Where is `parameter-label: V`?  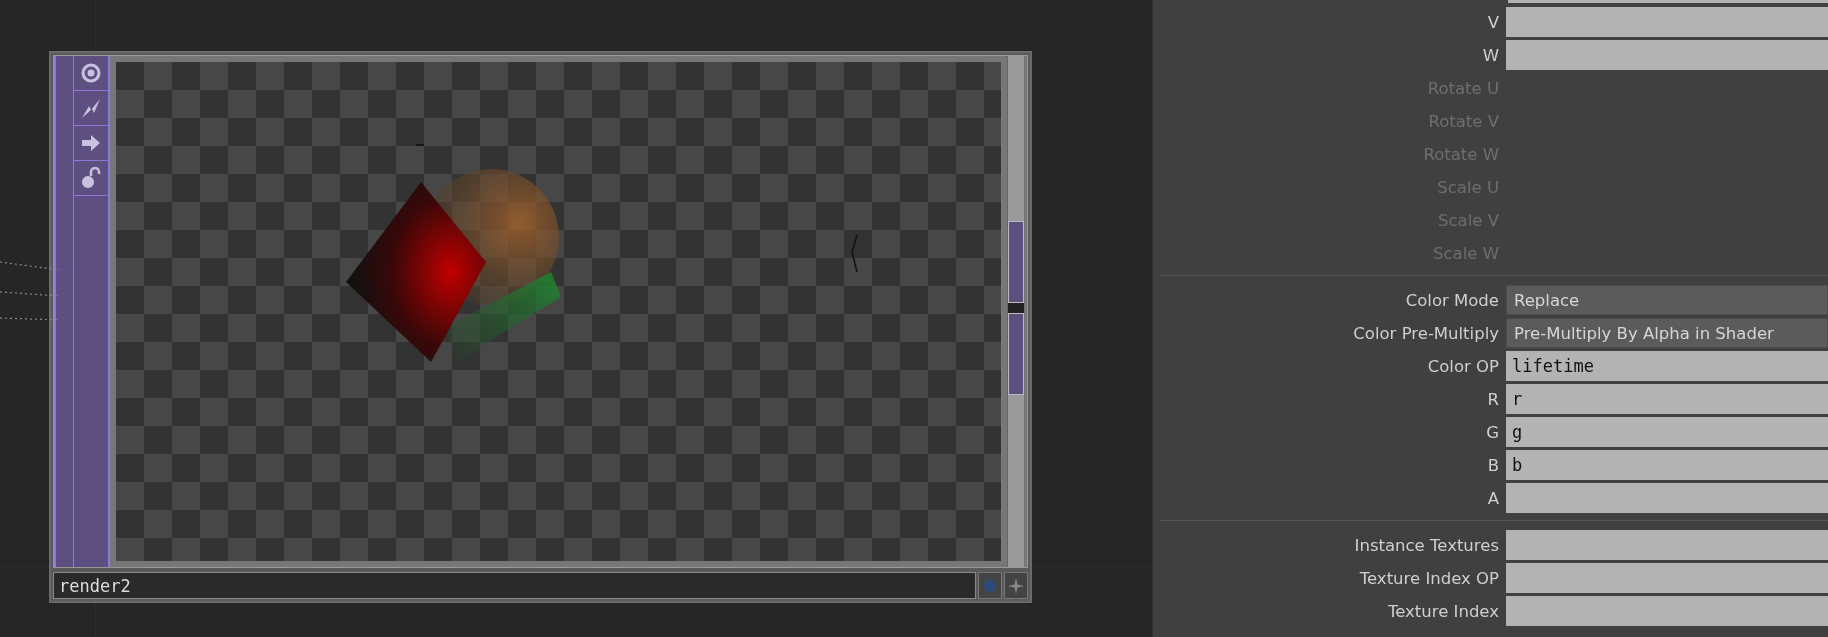 parameter-label: V is located at coordinates (1492, 22).